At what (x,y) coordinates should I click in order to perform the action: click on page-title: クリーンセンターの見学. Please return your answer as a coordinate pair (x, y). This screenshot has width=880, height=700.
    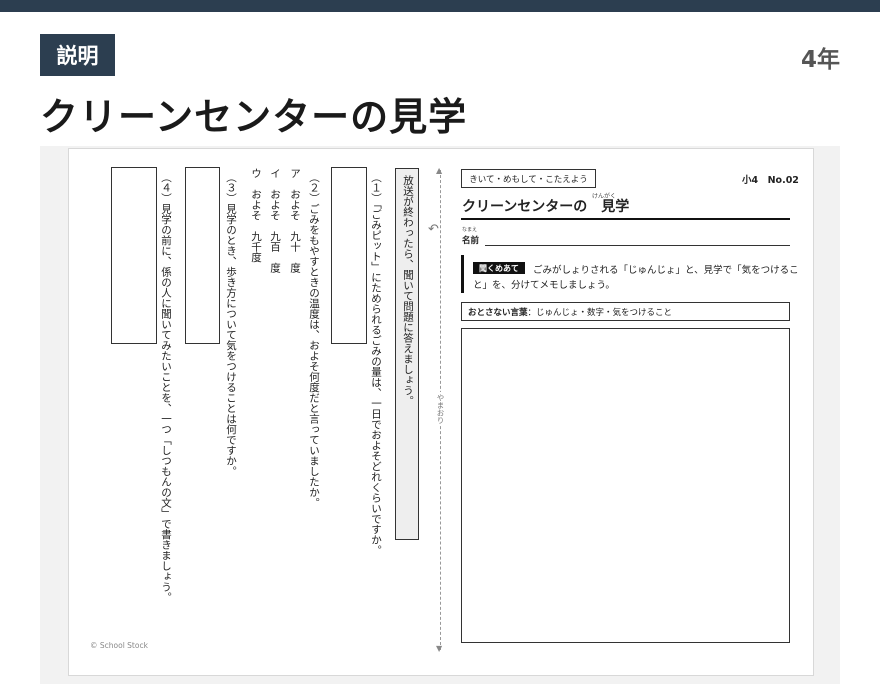
    Looking at the image, I should click on (254, 117).